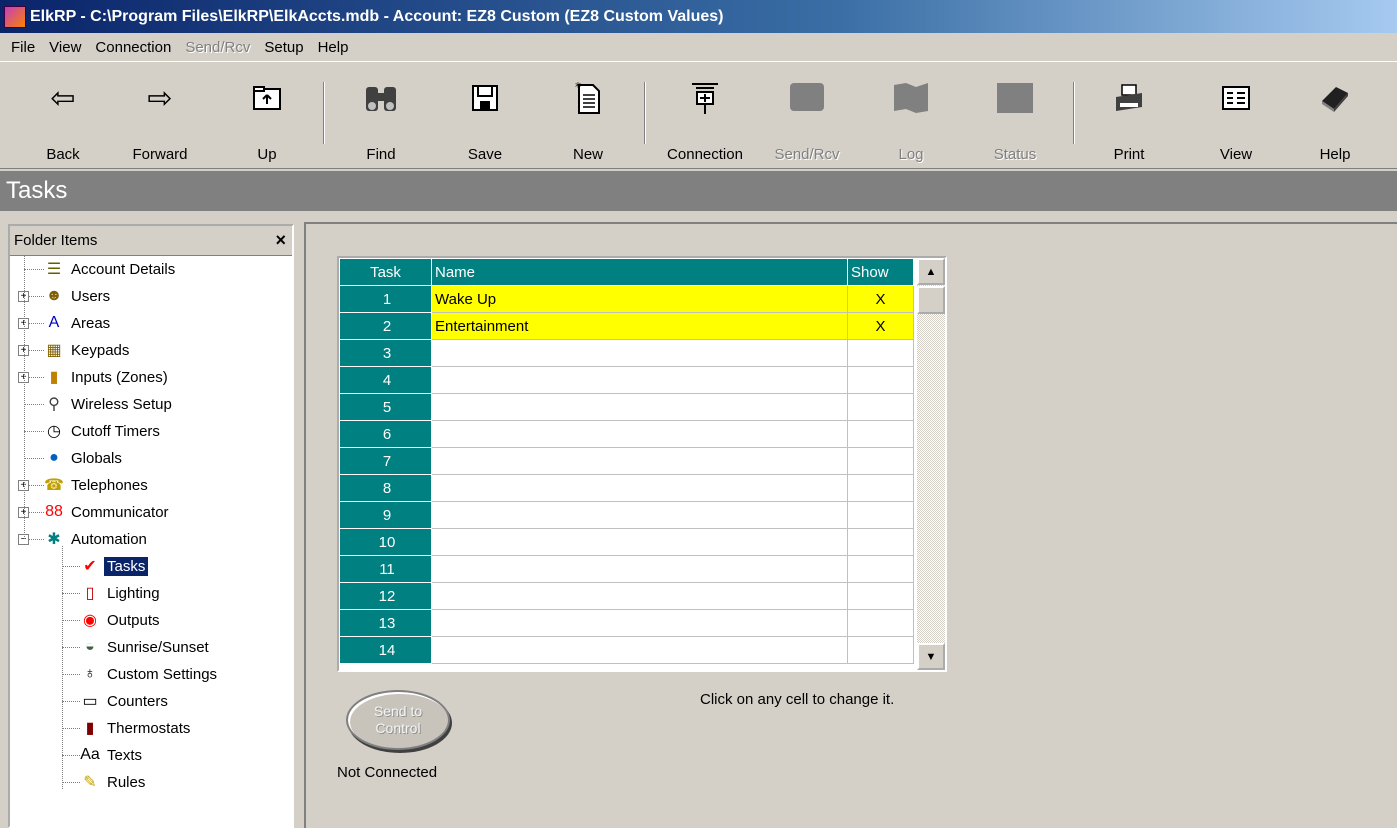 This screenshot has height=828, width=1397. What do you see at coordinates (151, 539) in the screenshot?
I see `tree-item-automation: − ✱ Automation` at bounding box center [151, 539].